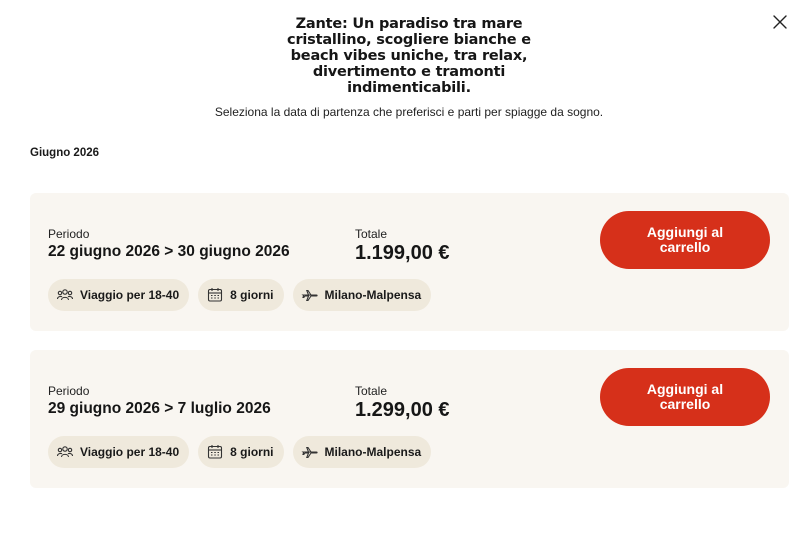 This screenshot has height=533, width=800. Describe the element at coordinates (159, 408) in the screenshot. I see `period-value: 29 giugno 2026 > 7 luglio 2026` at that location.